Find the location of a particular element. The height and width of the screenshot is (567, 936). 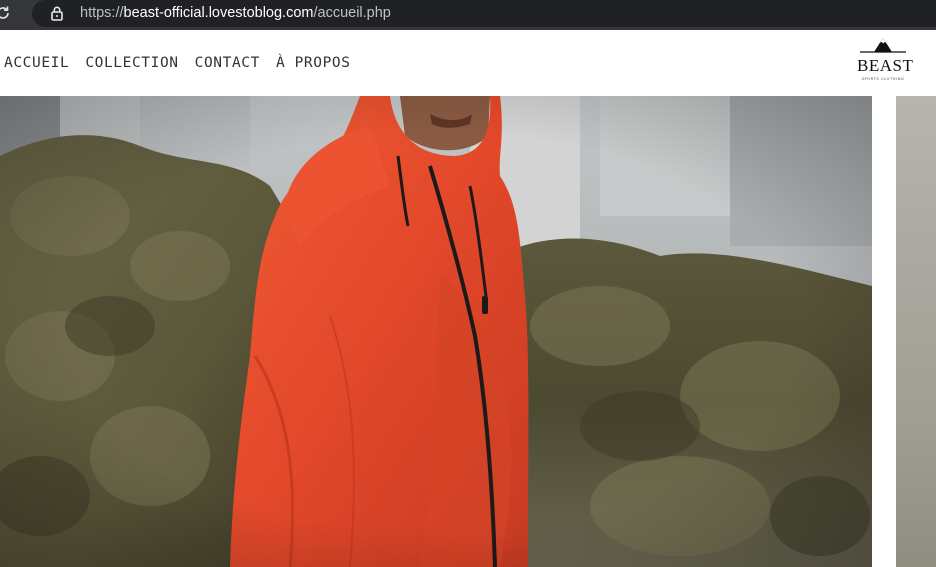

nav-link-a-propos: À PROPOS is located at coordinates (313, 63).